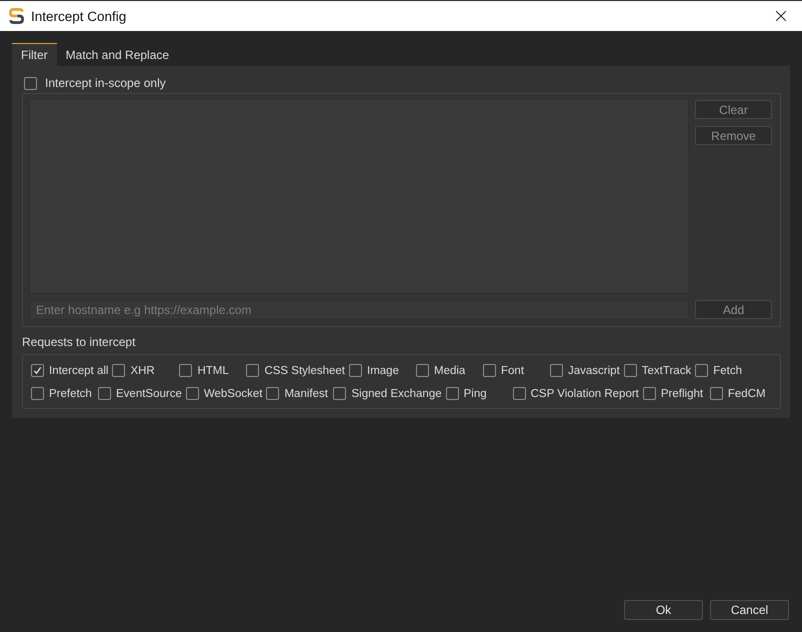 Image resolution: width=802 pixels, height=632 pixels. What do you see at coordinates (450, 370) in the screenshot?
I see `checkbox-label: Media` at bounding box center [450, 370].